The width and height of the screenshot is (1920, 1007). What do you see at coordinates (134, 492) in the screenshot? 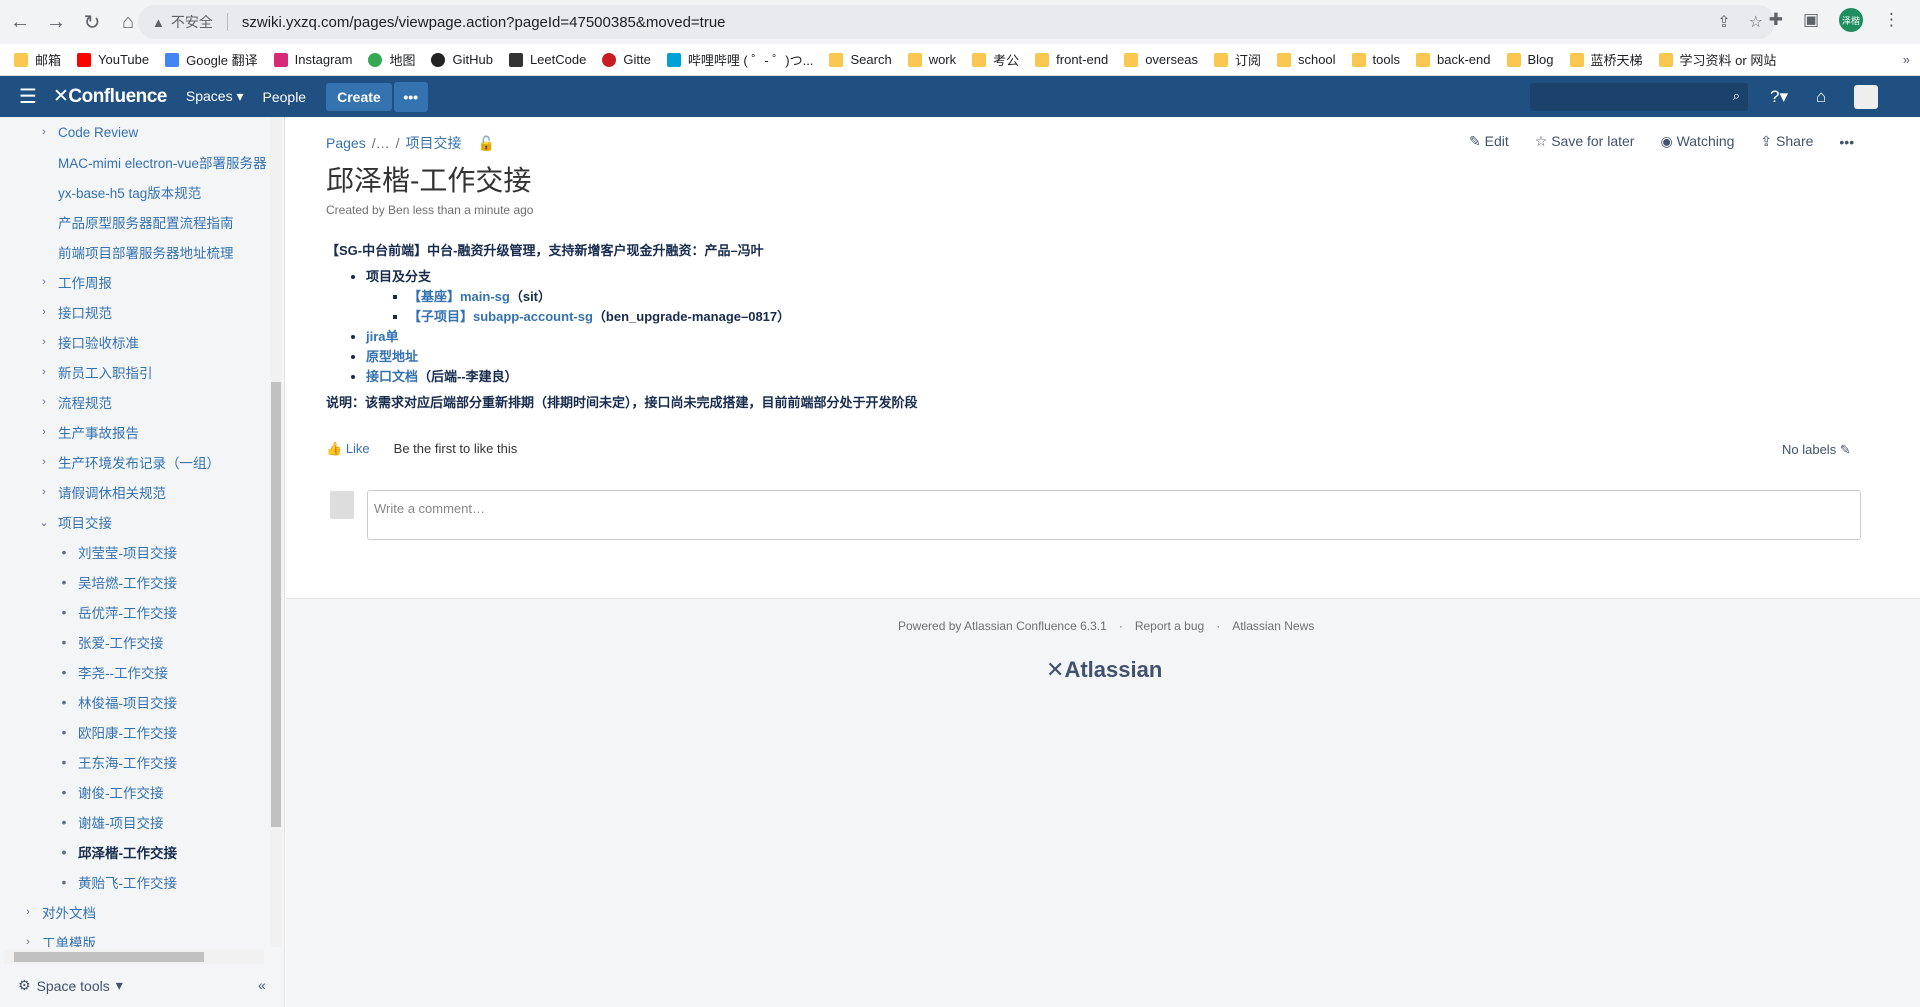
I see `sidebar-item: › 请假调休相关规范` at bounding box center [134, 492].